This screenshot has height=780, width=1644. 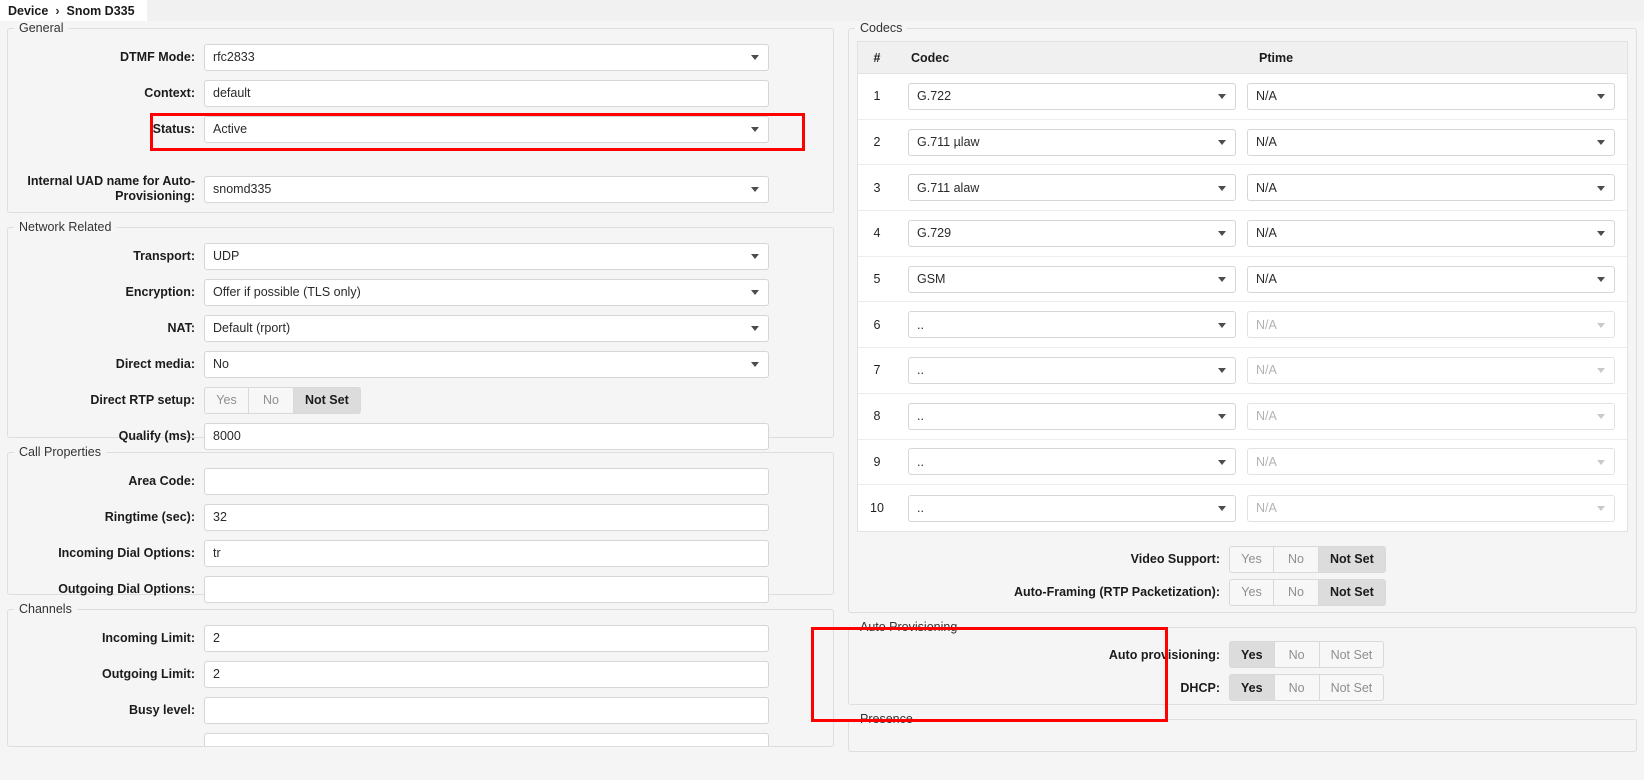 What do you see at coordinates (1251, 559) in the screenshot?
I see `video-support-option-yes: Yes` at bounding box center [1251, 559].